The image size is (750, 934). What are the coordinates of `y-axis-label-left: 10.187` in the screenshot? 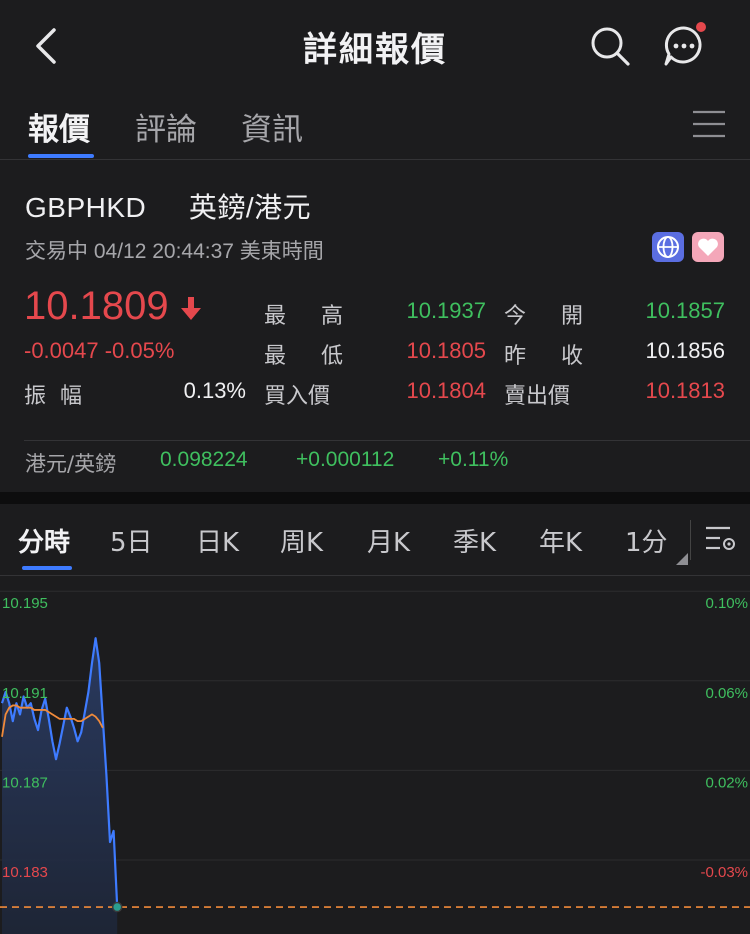 It's located at (25, 782).